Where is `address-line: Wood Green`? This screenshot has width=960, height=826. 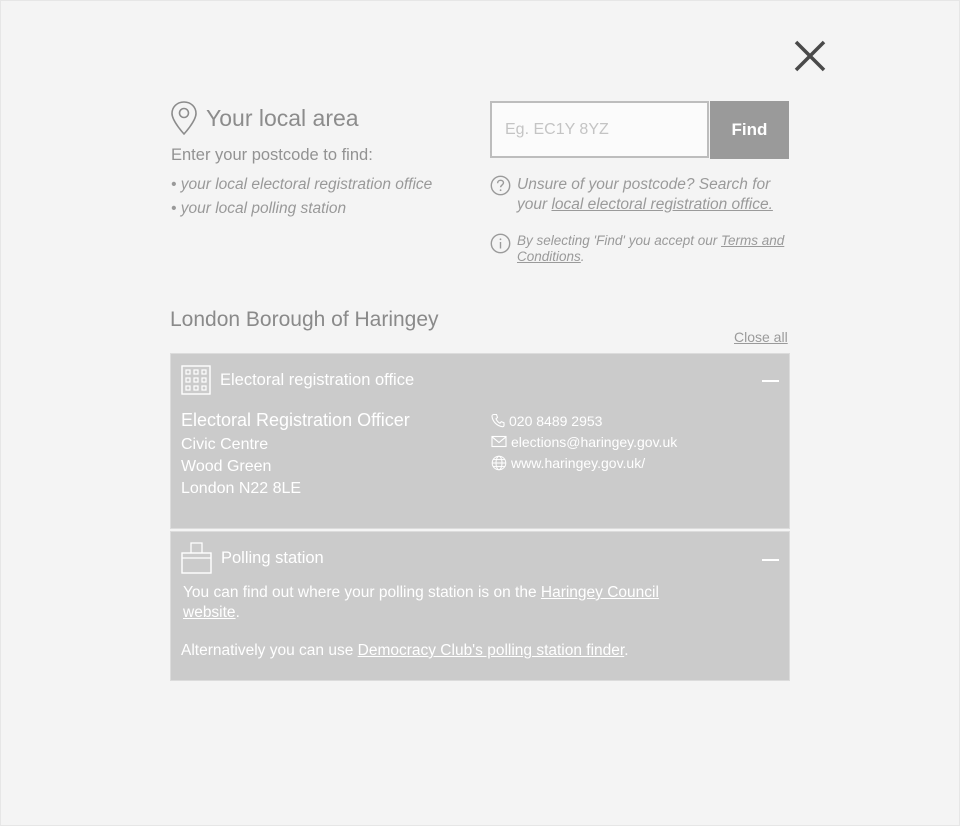
address-line: Wood Green is located at coordinates (226, 466).